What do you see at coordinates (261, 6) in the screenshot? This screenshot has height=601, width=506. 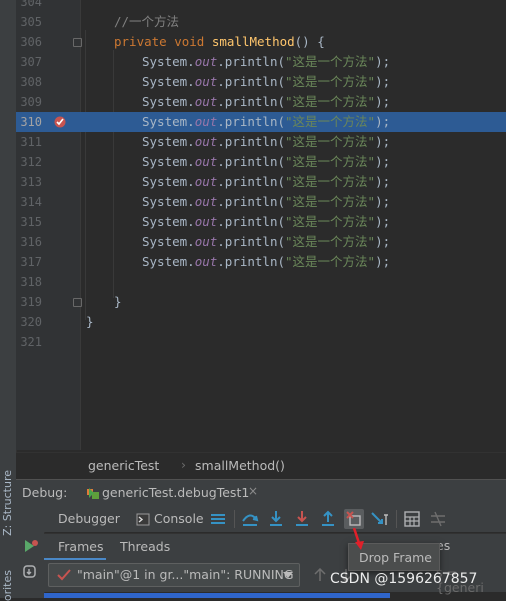 I see `code-line: 304` at bounding box center [261, 6].